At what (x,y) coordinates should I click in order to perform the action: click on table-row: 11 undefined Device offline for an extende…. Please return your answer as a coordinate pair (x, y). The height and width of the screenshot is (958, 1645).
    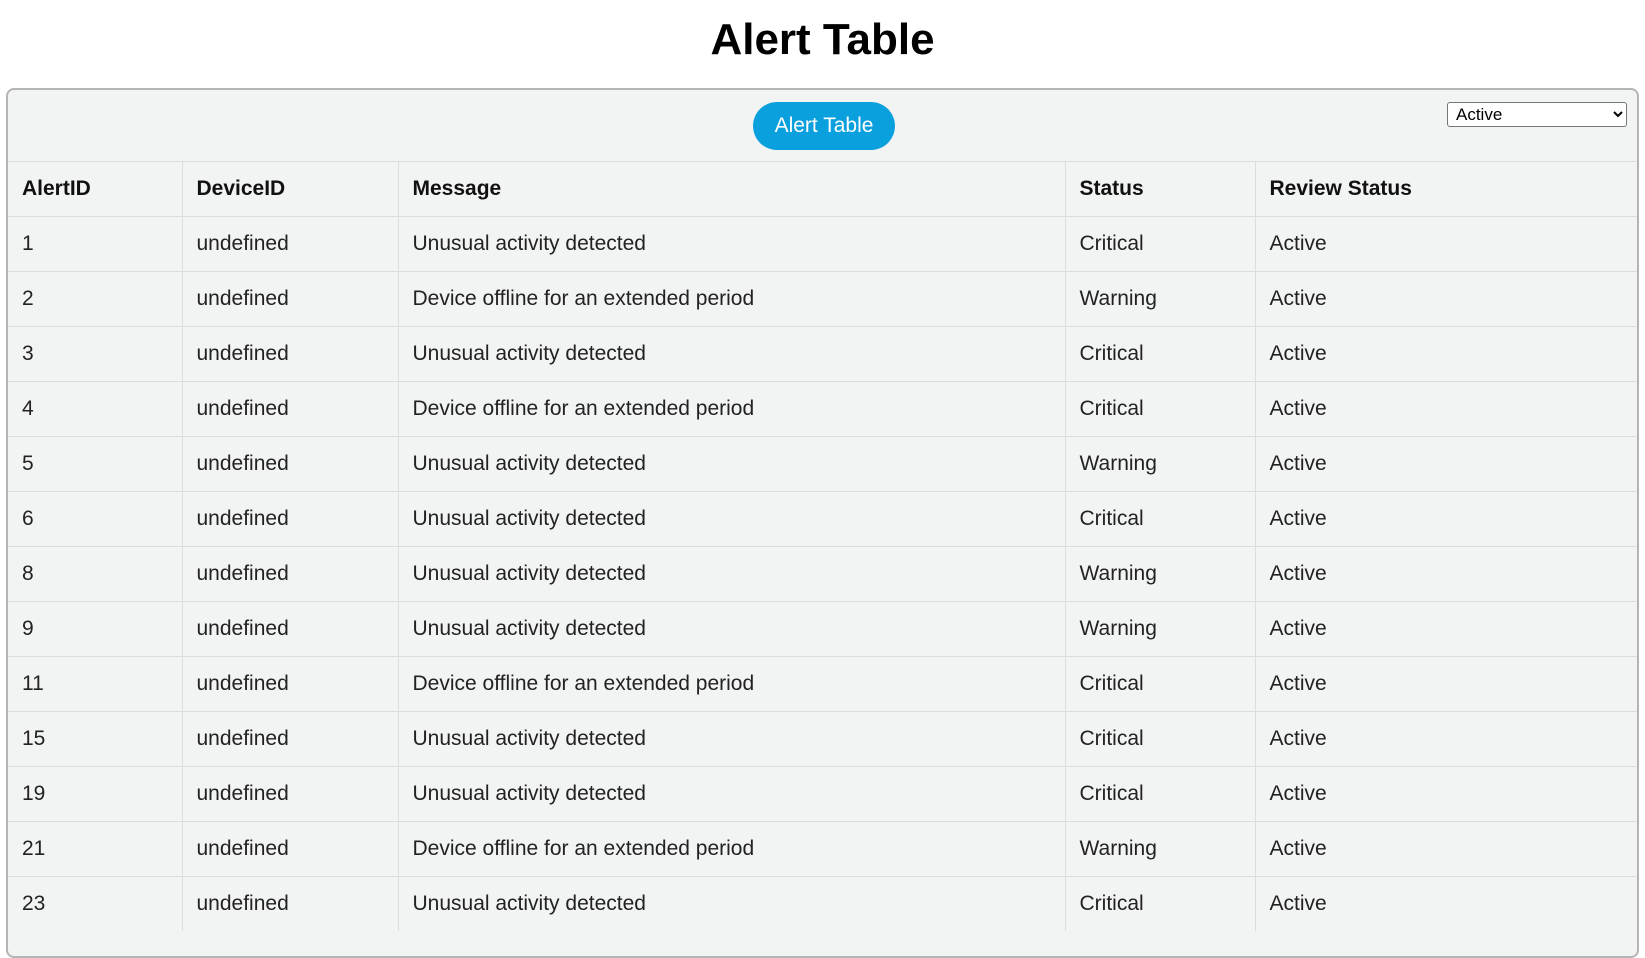
    Looking at the image, I should click on (822, 684).